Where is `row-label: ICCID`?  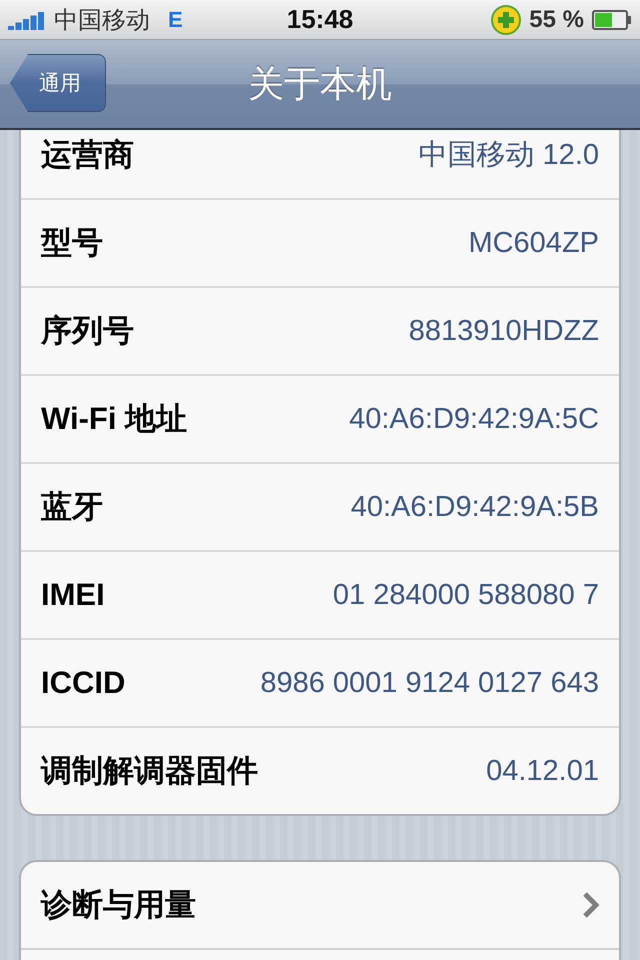 row-label: ICCID is located at coordinates (83, 683).